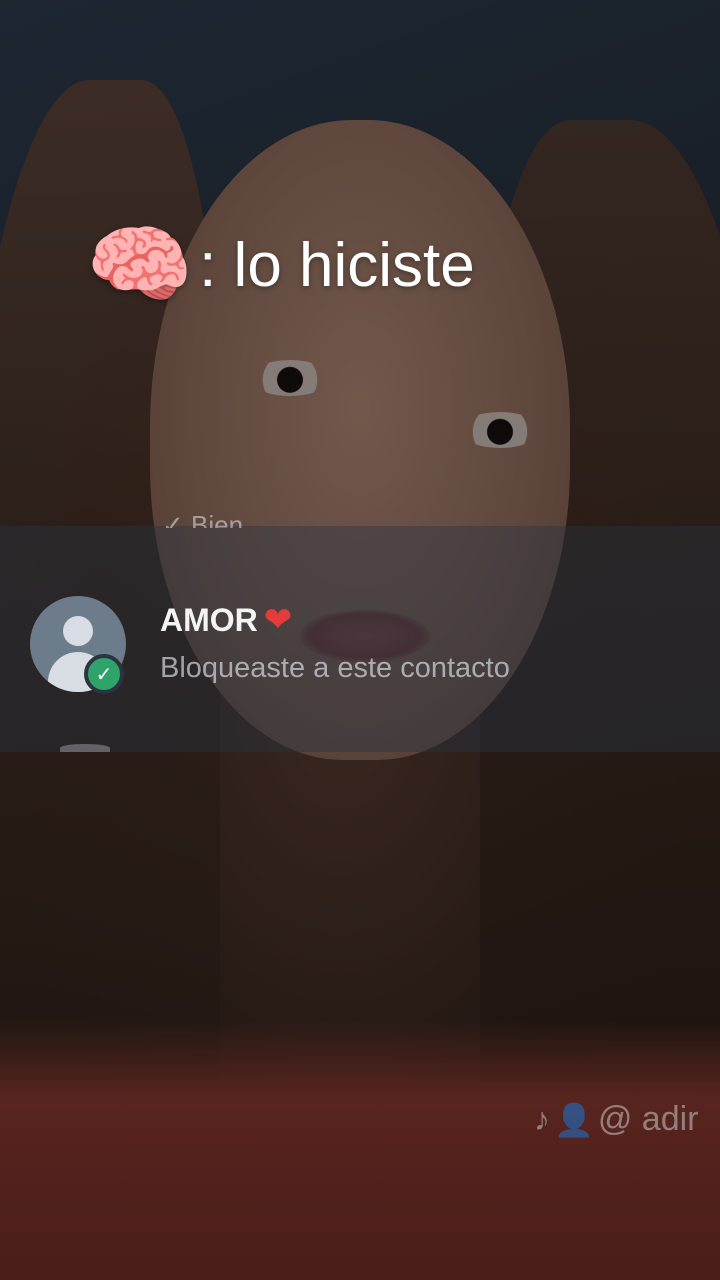 Image resolution: width=720 pixels, height=1280 pixels. I want to click on watermark-handle: @ adir, so click(648, 1119).